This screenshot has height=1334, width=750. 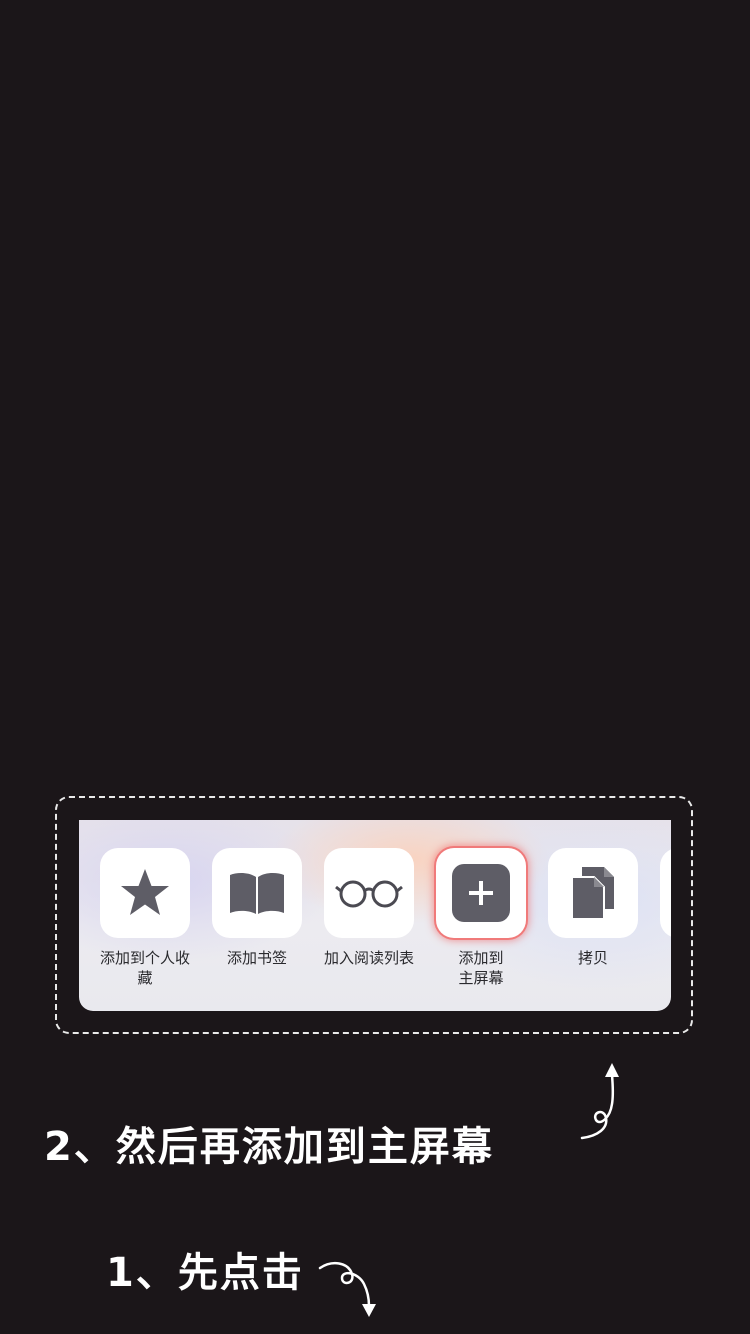 I want to click on share-sheet-panel: 添加到个人收 藏 添加书签 加入阅读列表 添加到 主屏幕 拷贝, so click(x=375, y=915).